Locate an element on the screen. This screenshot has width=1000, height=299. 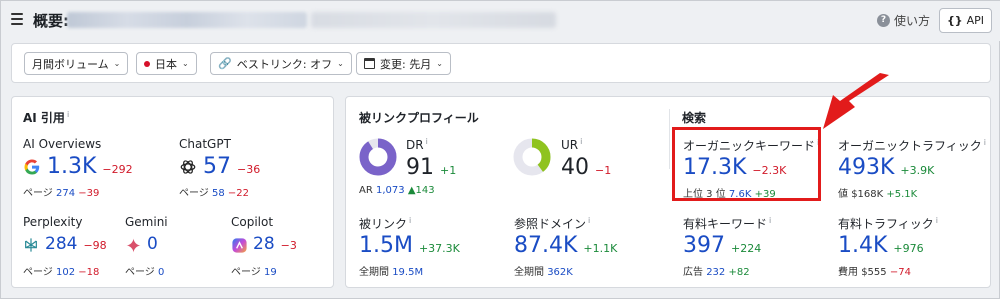
ur-label: UR is located at coordinates (570, 145).